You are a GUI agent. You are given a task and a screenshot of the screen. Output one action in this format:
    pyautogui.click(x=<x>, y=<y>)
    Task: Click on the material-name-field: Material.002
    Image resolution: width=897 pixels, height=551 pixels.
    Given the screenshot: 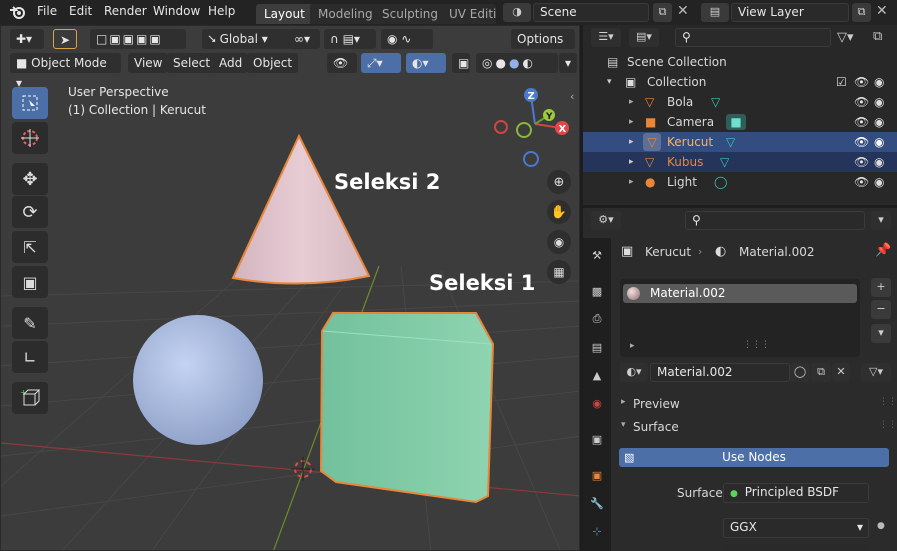 What is the action you would take?
    pyautogui.click(x=720, y=372)
    